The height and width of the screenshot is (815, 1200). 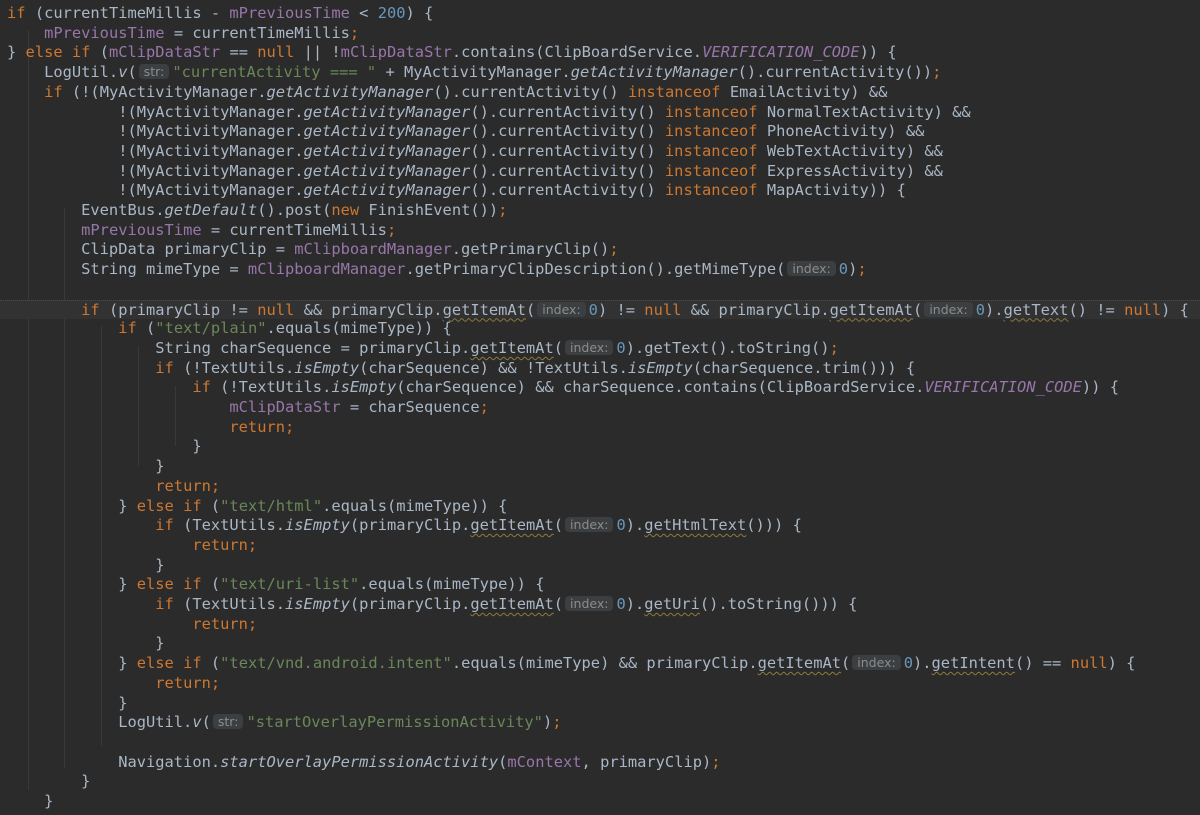 I want to click on code-token: (!(MyActivityManager., so click(x=164, y=91).